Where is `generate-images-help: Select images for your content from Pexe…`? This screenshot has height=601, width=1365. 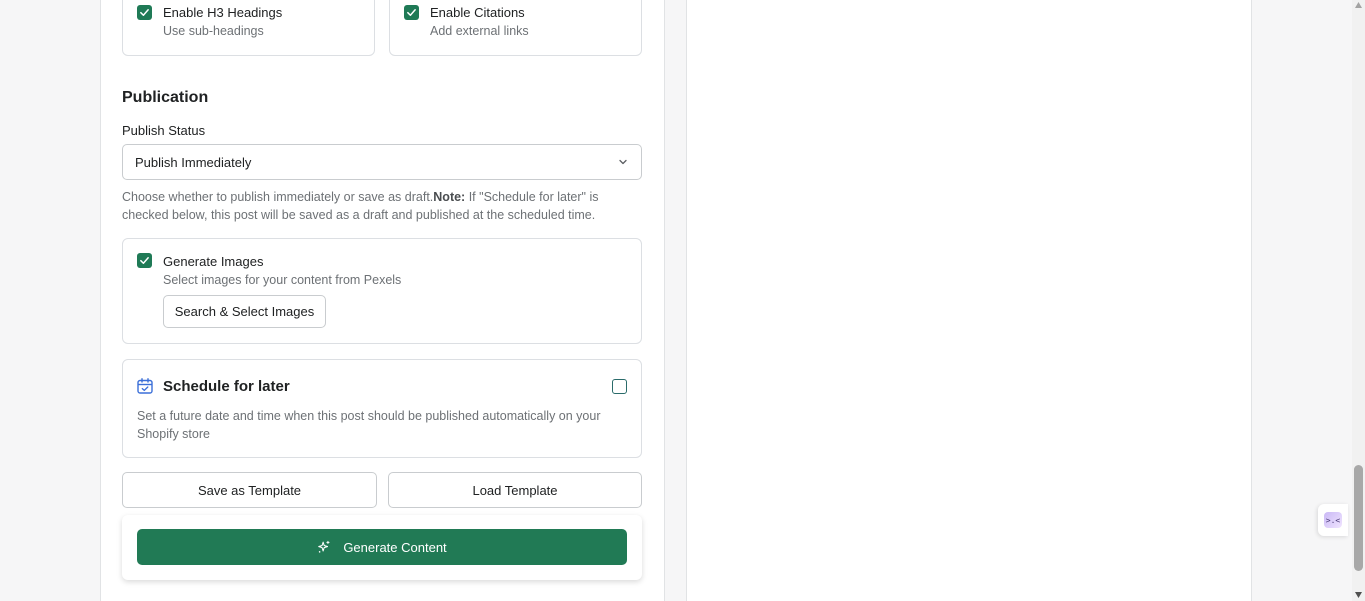
generate-images-help: Select images for your content from Pexe… is located at coordinates (282, 280).